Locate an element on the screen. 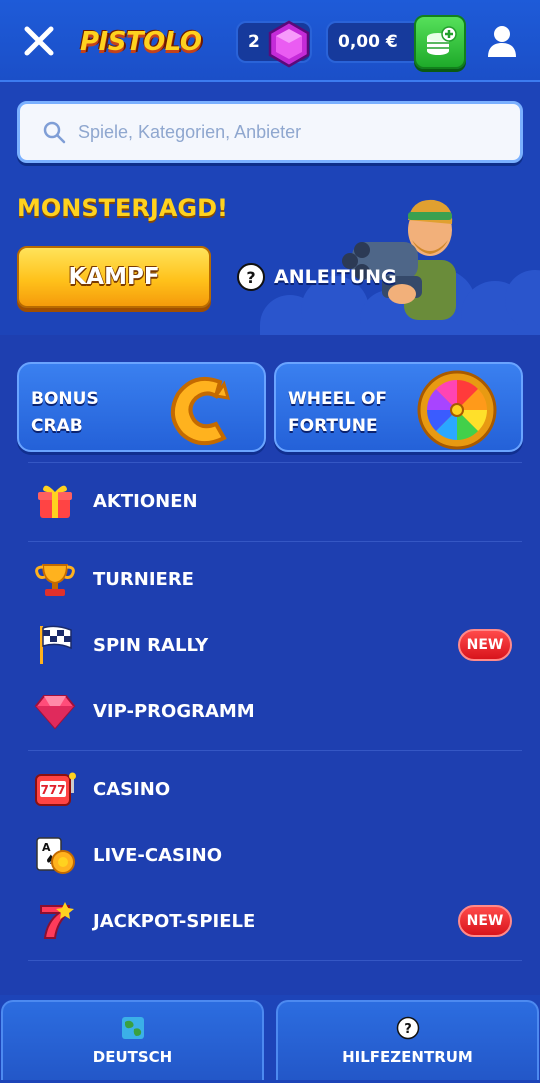  slot-machine-icon: 777 is located at coordinates (55, 789).